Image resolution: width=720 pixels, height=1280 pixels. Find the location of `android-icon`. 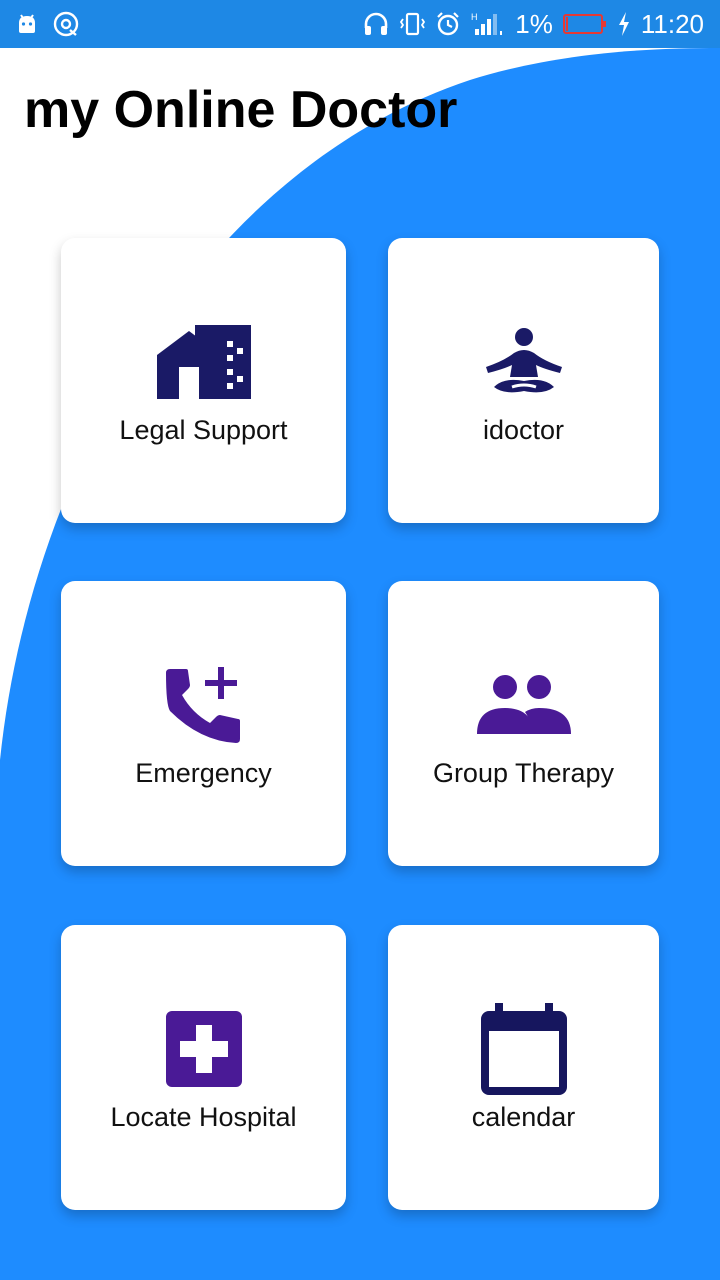

android-icon is located at coordinates (27, 24).